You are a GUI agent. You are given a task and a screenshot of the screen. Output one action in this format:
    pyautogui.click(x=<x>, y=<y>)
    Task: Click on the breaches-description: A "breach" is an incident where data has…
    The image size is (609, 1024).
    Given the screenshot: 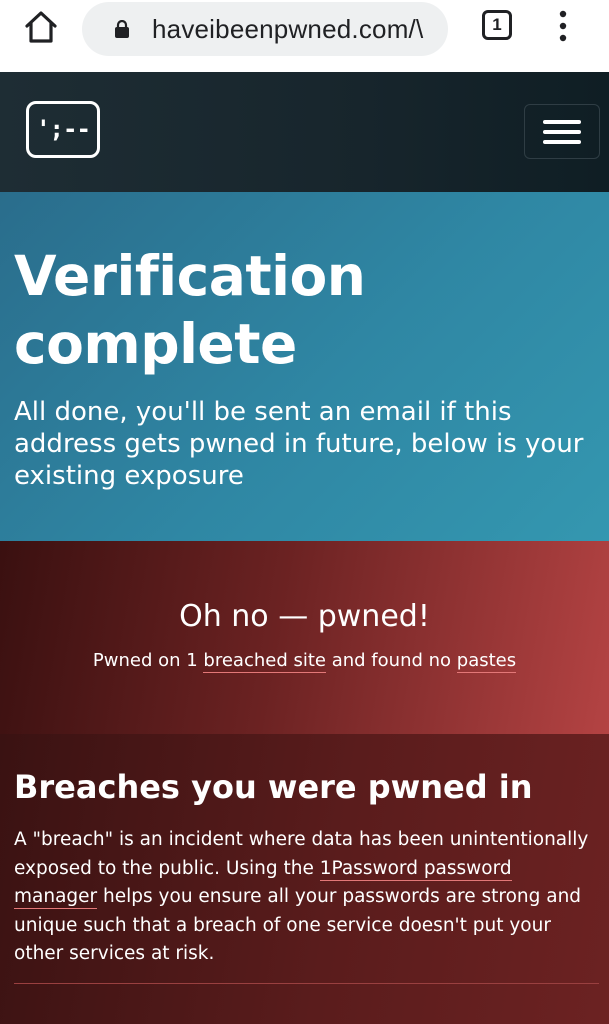 What is the action you would take?
    pyautogui.click(x=304, y=897)
    